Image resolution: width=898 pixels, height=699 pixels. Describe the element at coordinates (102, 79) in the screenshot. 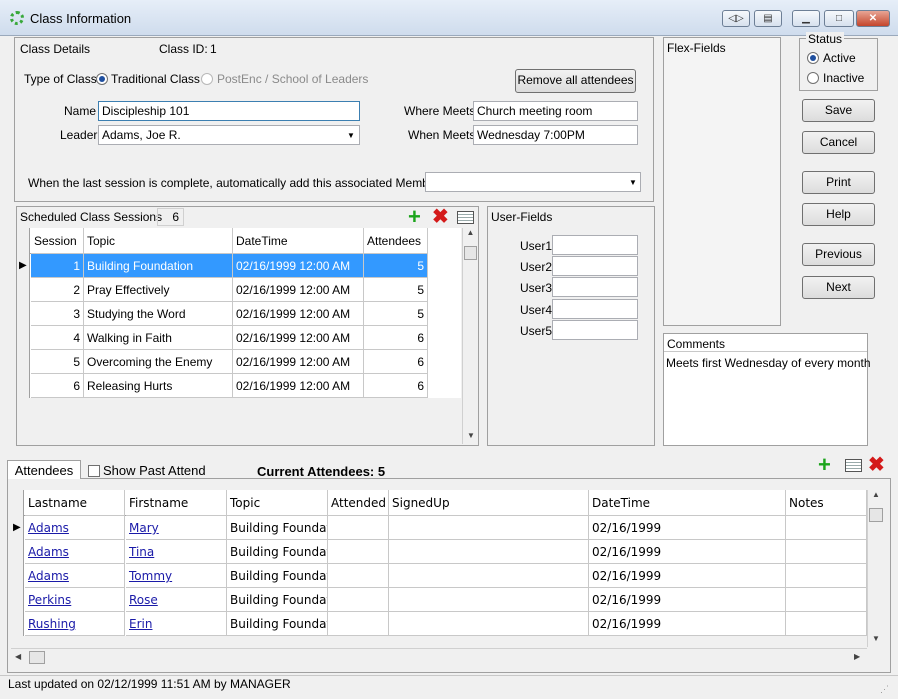

I see `traditional-class-radio` at that location.